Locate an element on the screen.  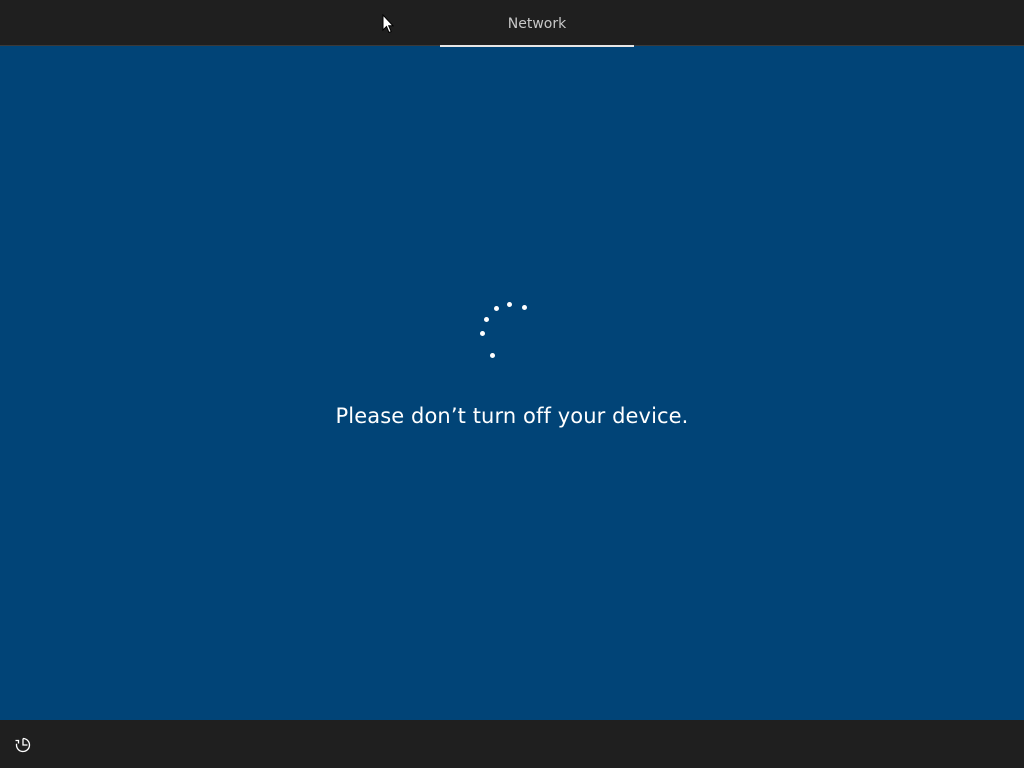
top-bar: Network is located at coordinates (512, 23).